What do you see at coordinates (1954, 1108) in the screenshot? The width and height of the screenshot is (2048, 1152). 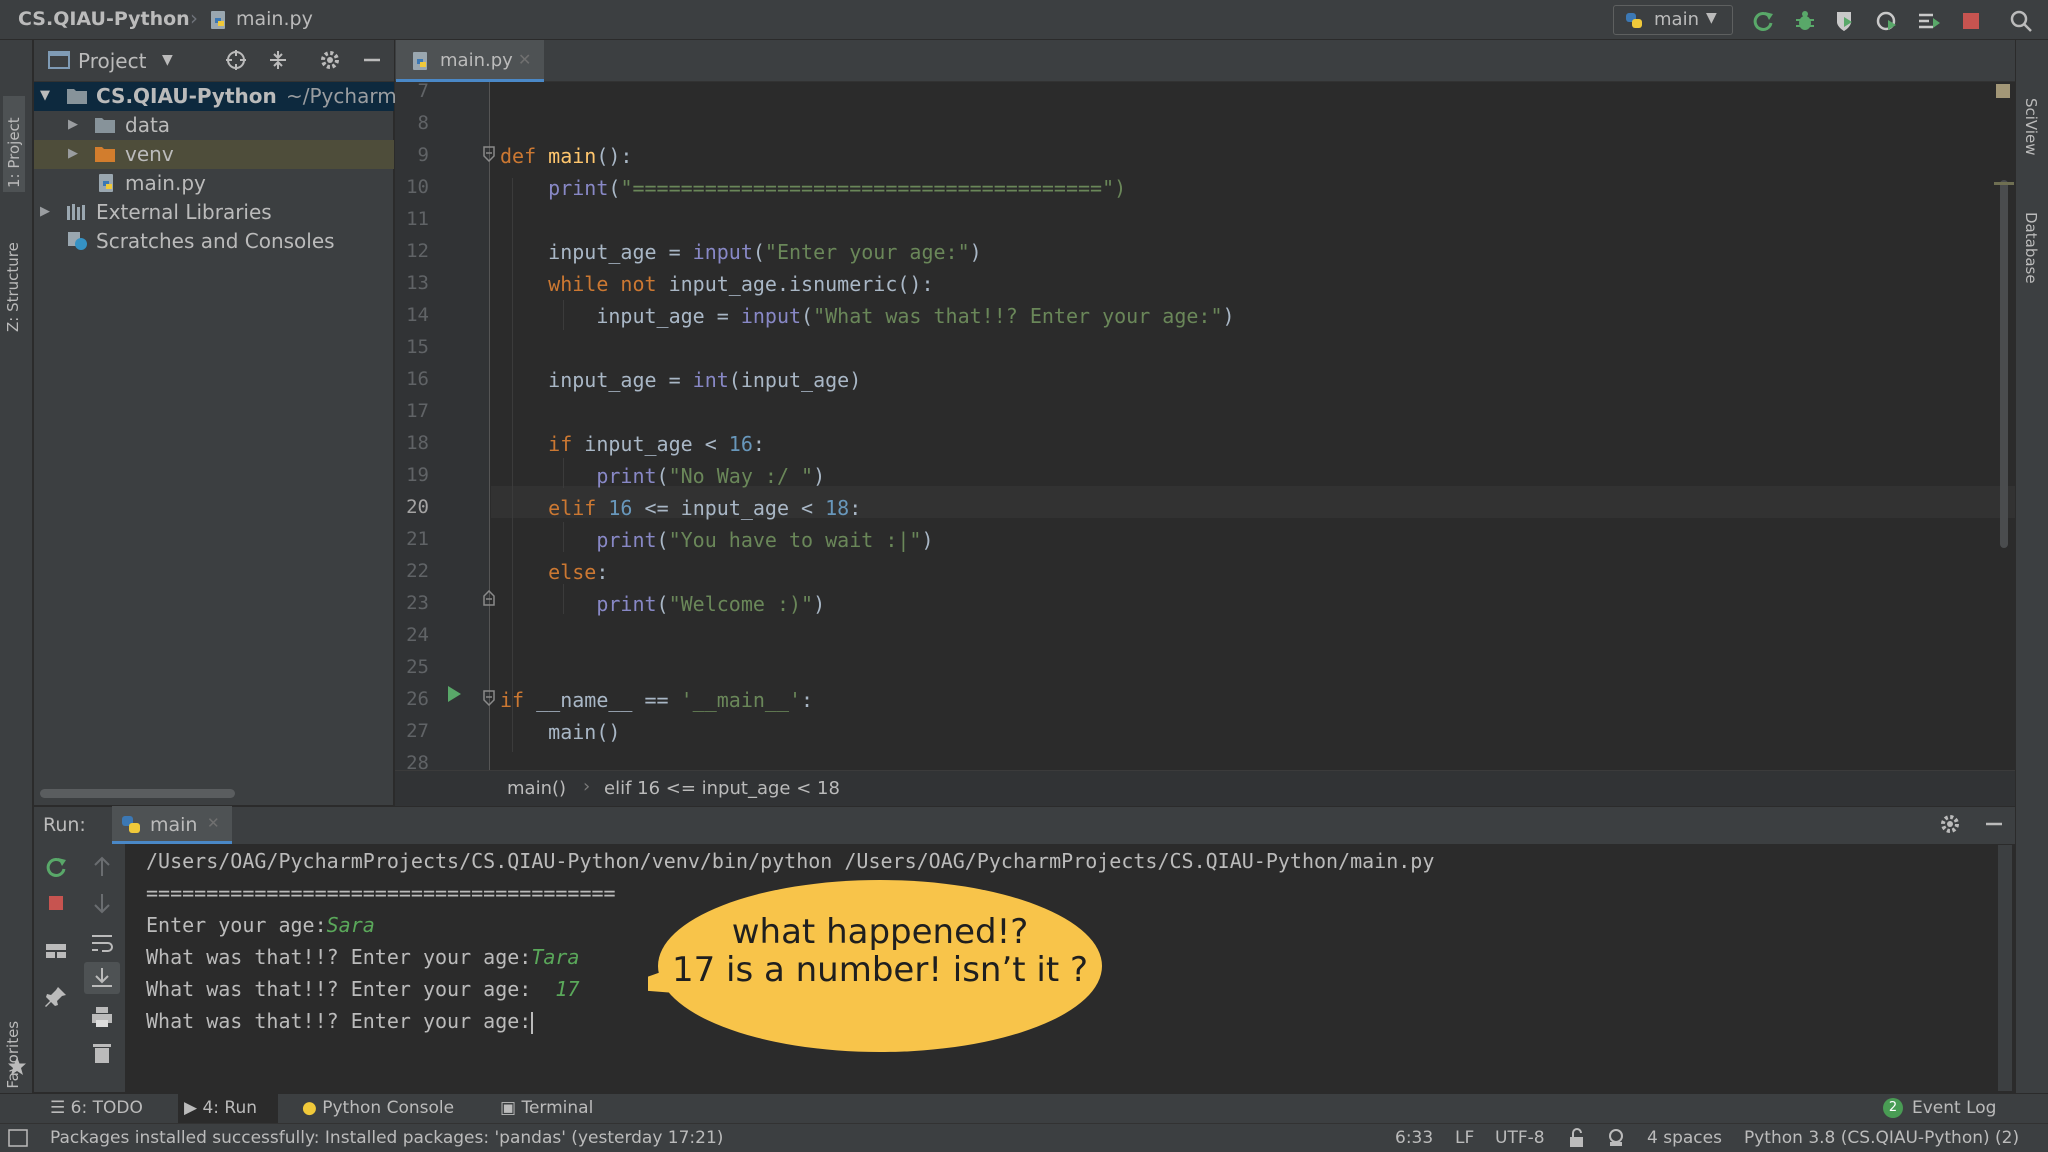 I see `tool-window-event-log: Event Log` at bounding box center [1954, 1108].